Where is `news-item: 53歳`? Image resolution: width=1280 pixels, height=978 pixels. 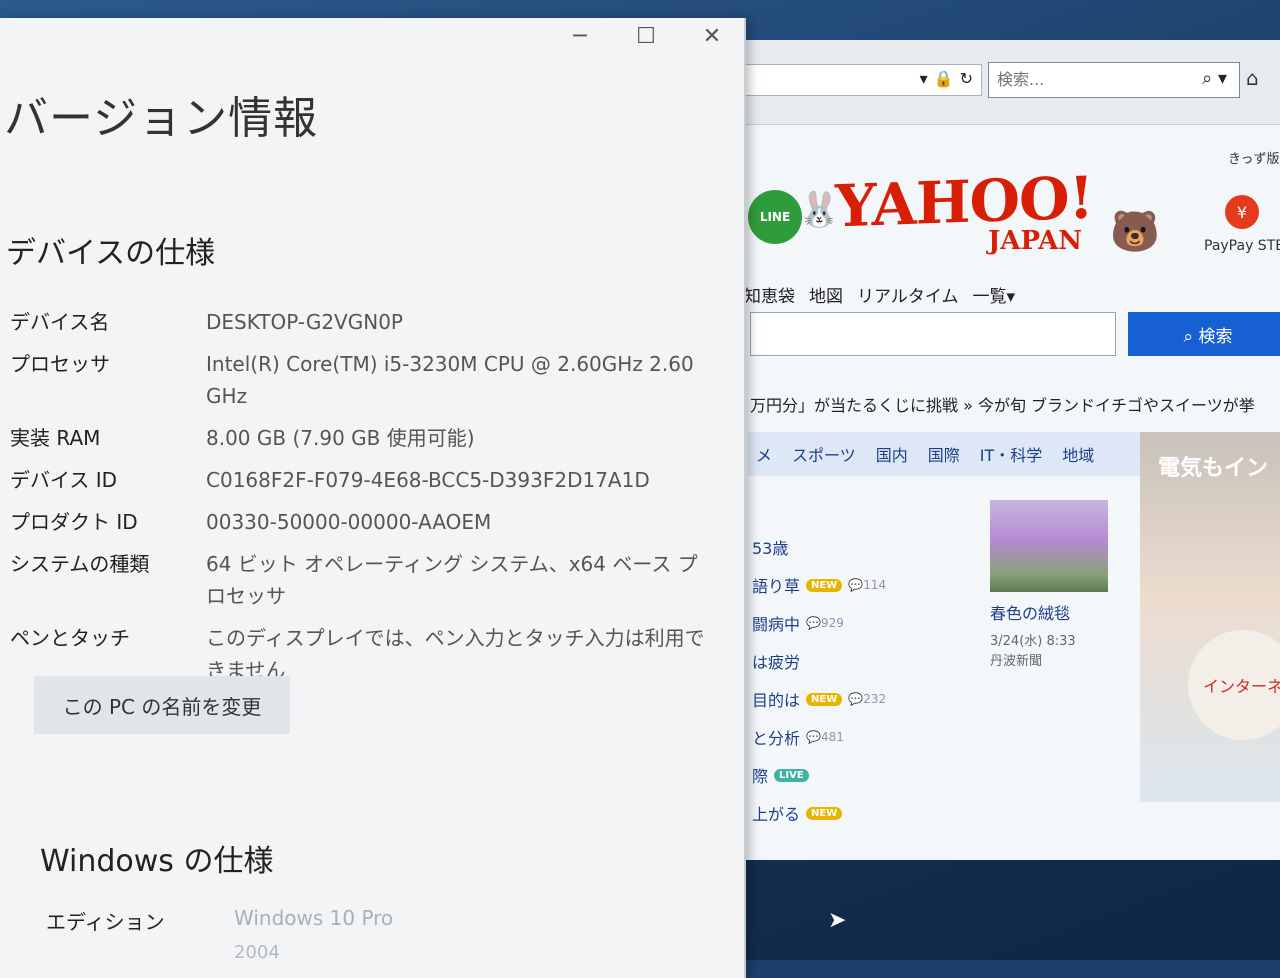
news-item: 53歳 is located at coordinates (819, 547).